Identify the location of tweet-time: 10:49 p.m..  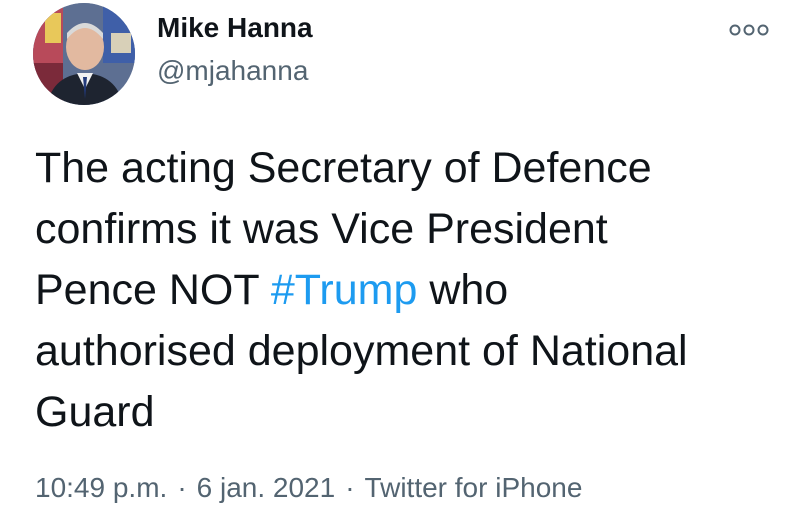
(101, 487).